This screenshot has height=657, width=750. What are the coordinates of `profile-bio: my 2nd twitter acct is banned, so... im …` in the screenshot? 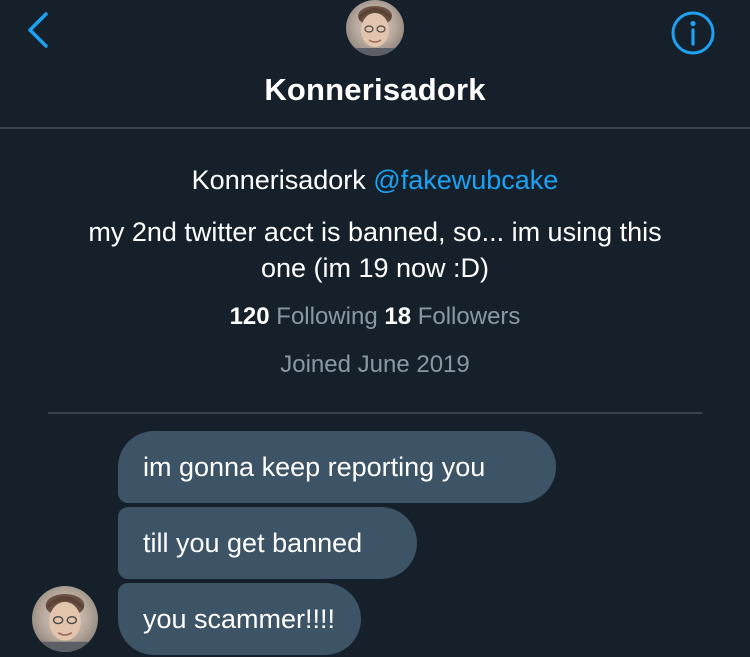 It's located at (375, 250).